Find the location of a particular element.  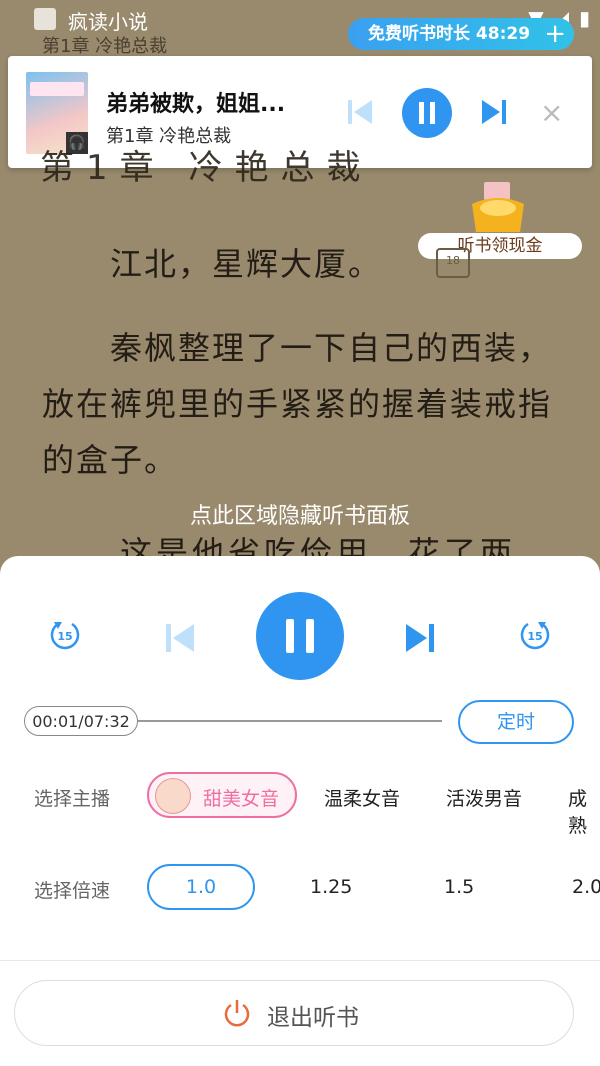

speed-option-selected: 1.0 is located at coordinates (201, 887).